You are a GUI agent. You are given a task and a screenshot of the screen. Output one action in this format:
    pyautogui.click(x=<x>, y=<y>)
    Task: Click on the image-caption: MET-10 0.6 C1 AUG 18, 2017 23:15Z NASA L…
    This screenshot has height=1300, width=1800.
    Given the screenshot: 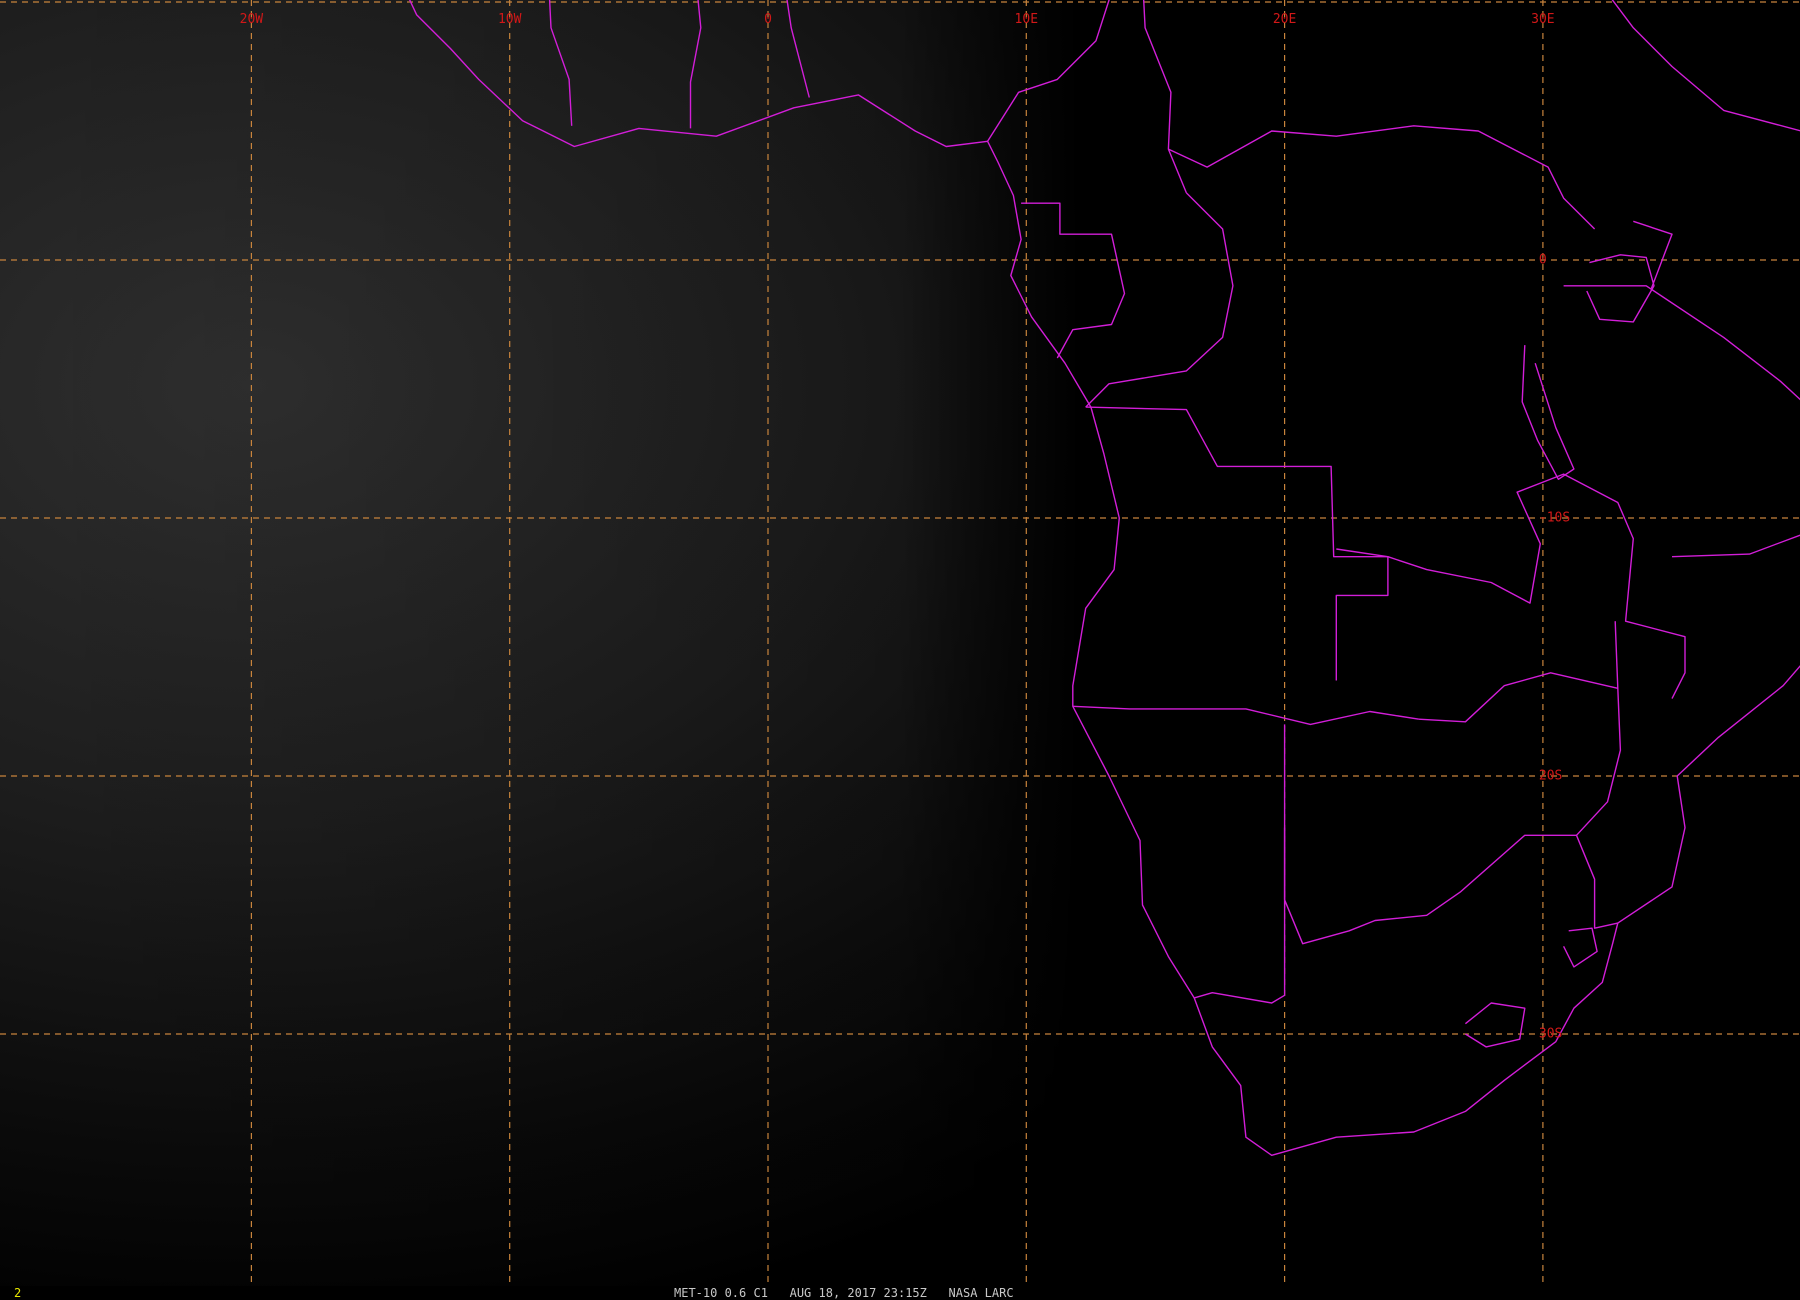 What is the action you would take?
    pyautogui.click(x=844, y=1293)
    